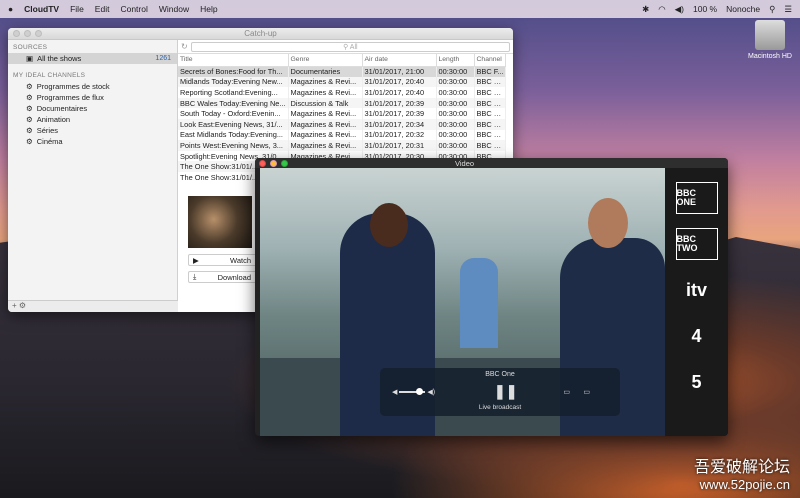 The height and width of the screenshot is (498, 800). What do you see at coordinates (770, 40) in the screenshot?
I see `desktop-disk: Macintosh HD` at bounding box center [770, 40].